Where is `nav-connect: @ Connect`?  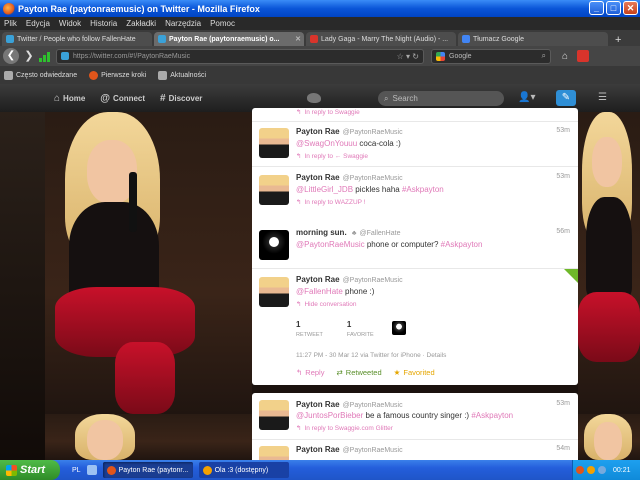 nav-connect: @ Connect is located at coordinates (122, 98).